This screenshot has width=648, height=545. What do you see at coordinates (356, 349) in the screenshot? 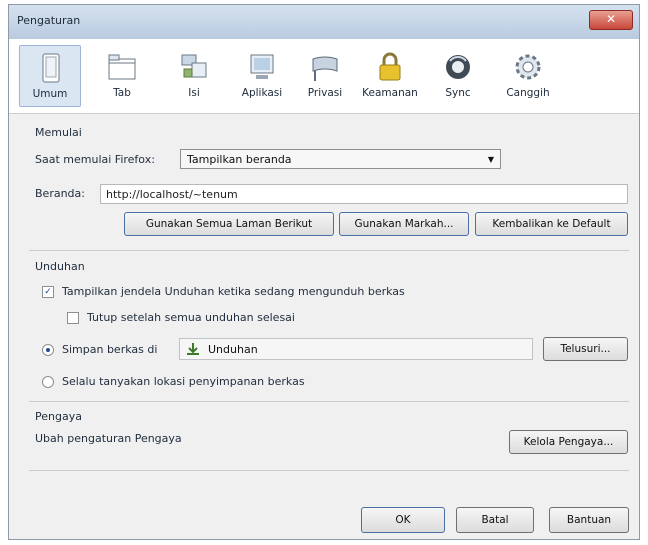
I see `download-folder-field: Unduhan` at bounding box center [356, 349].